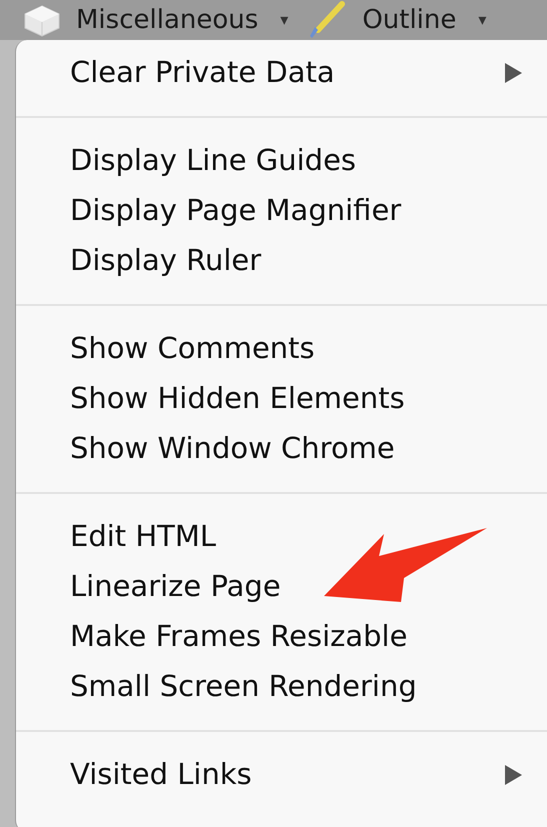  Describe the element at coordinates (281, 537) in the screenshot. I see `menu-item: Edit HTML` at that location.